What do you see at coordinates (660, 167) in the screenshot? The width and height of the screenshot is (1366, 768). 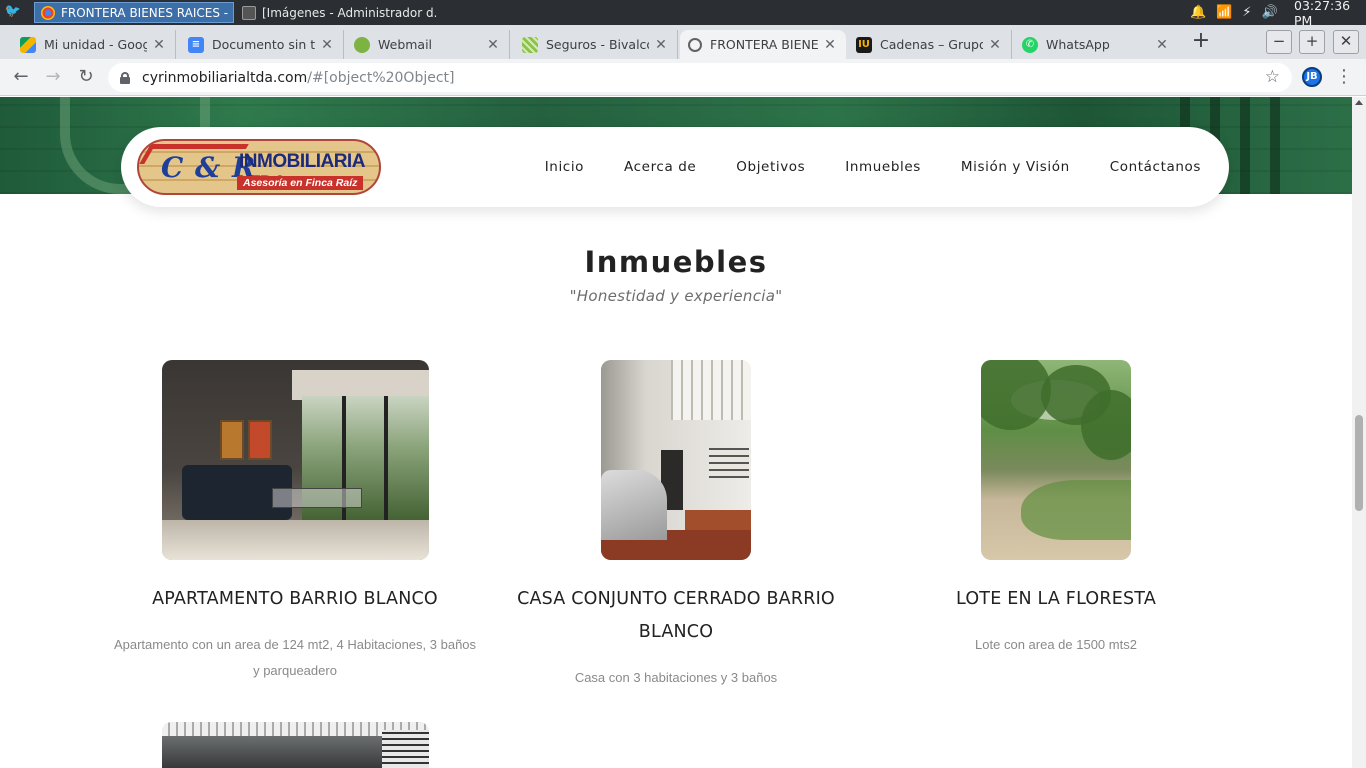 I see `nav-acerca-de: Acerca de` at bounding box center [660, 167].